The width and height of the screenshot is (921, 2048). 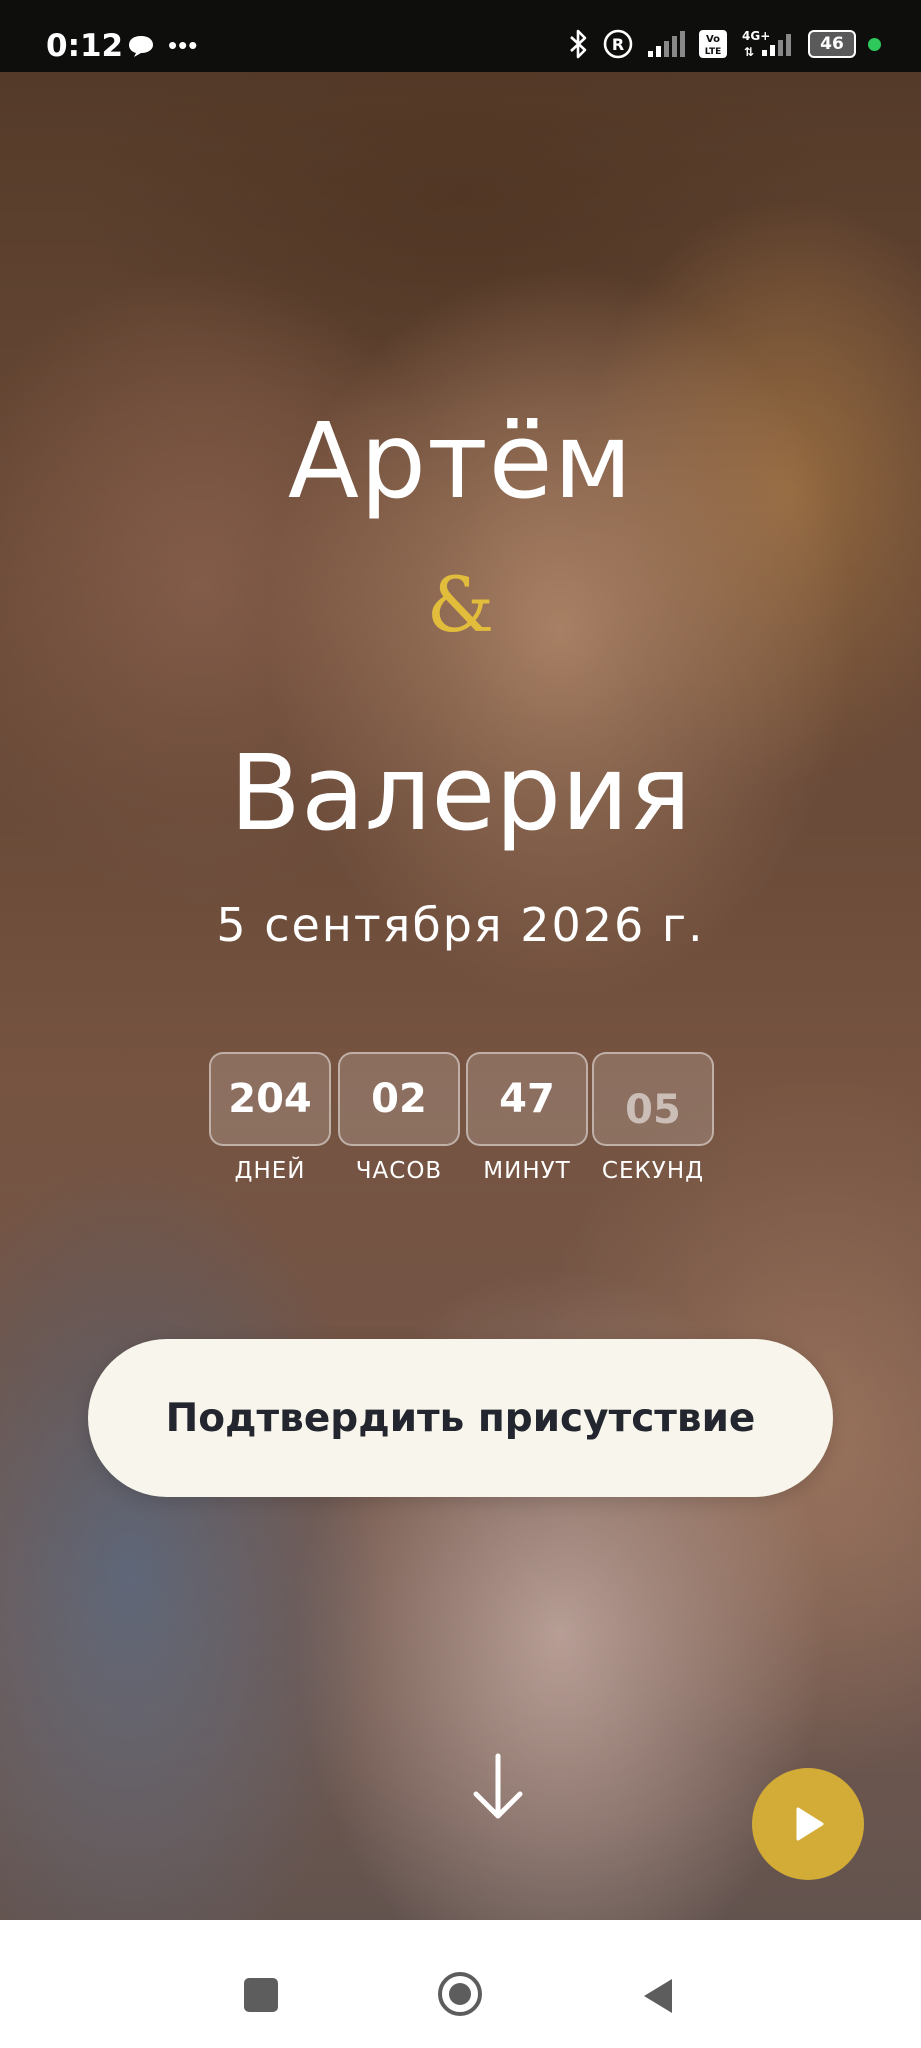 I want to click on home-circle-icon, so click(x=460, y=1994).